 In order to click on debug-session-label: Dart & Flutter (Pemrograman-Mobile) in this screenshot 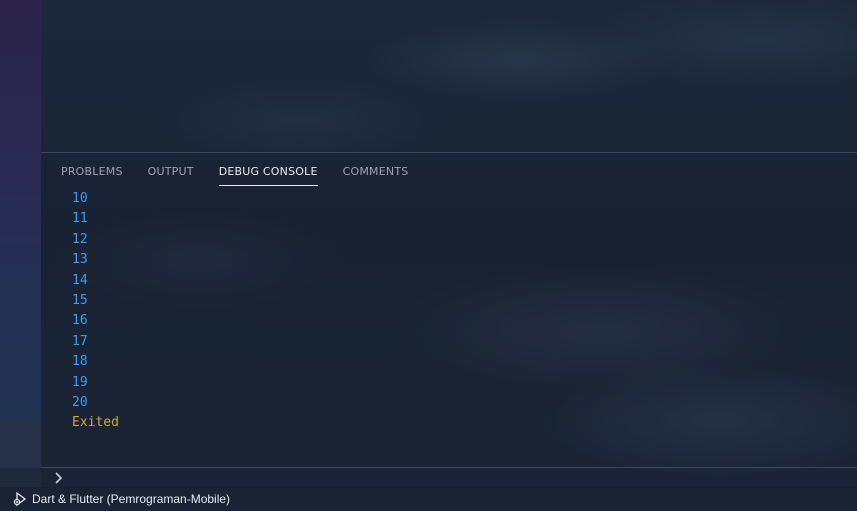, I will do `click(131, 499)`.